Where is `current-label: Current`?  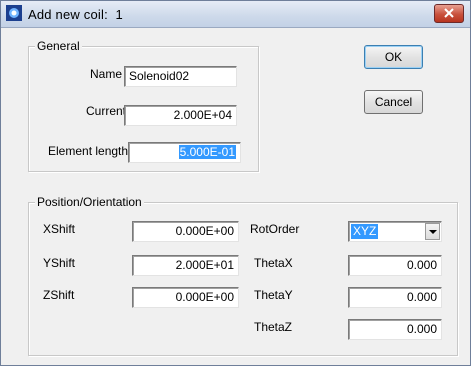
current-label: Current is located at coordinates (106, 111).